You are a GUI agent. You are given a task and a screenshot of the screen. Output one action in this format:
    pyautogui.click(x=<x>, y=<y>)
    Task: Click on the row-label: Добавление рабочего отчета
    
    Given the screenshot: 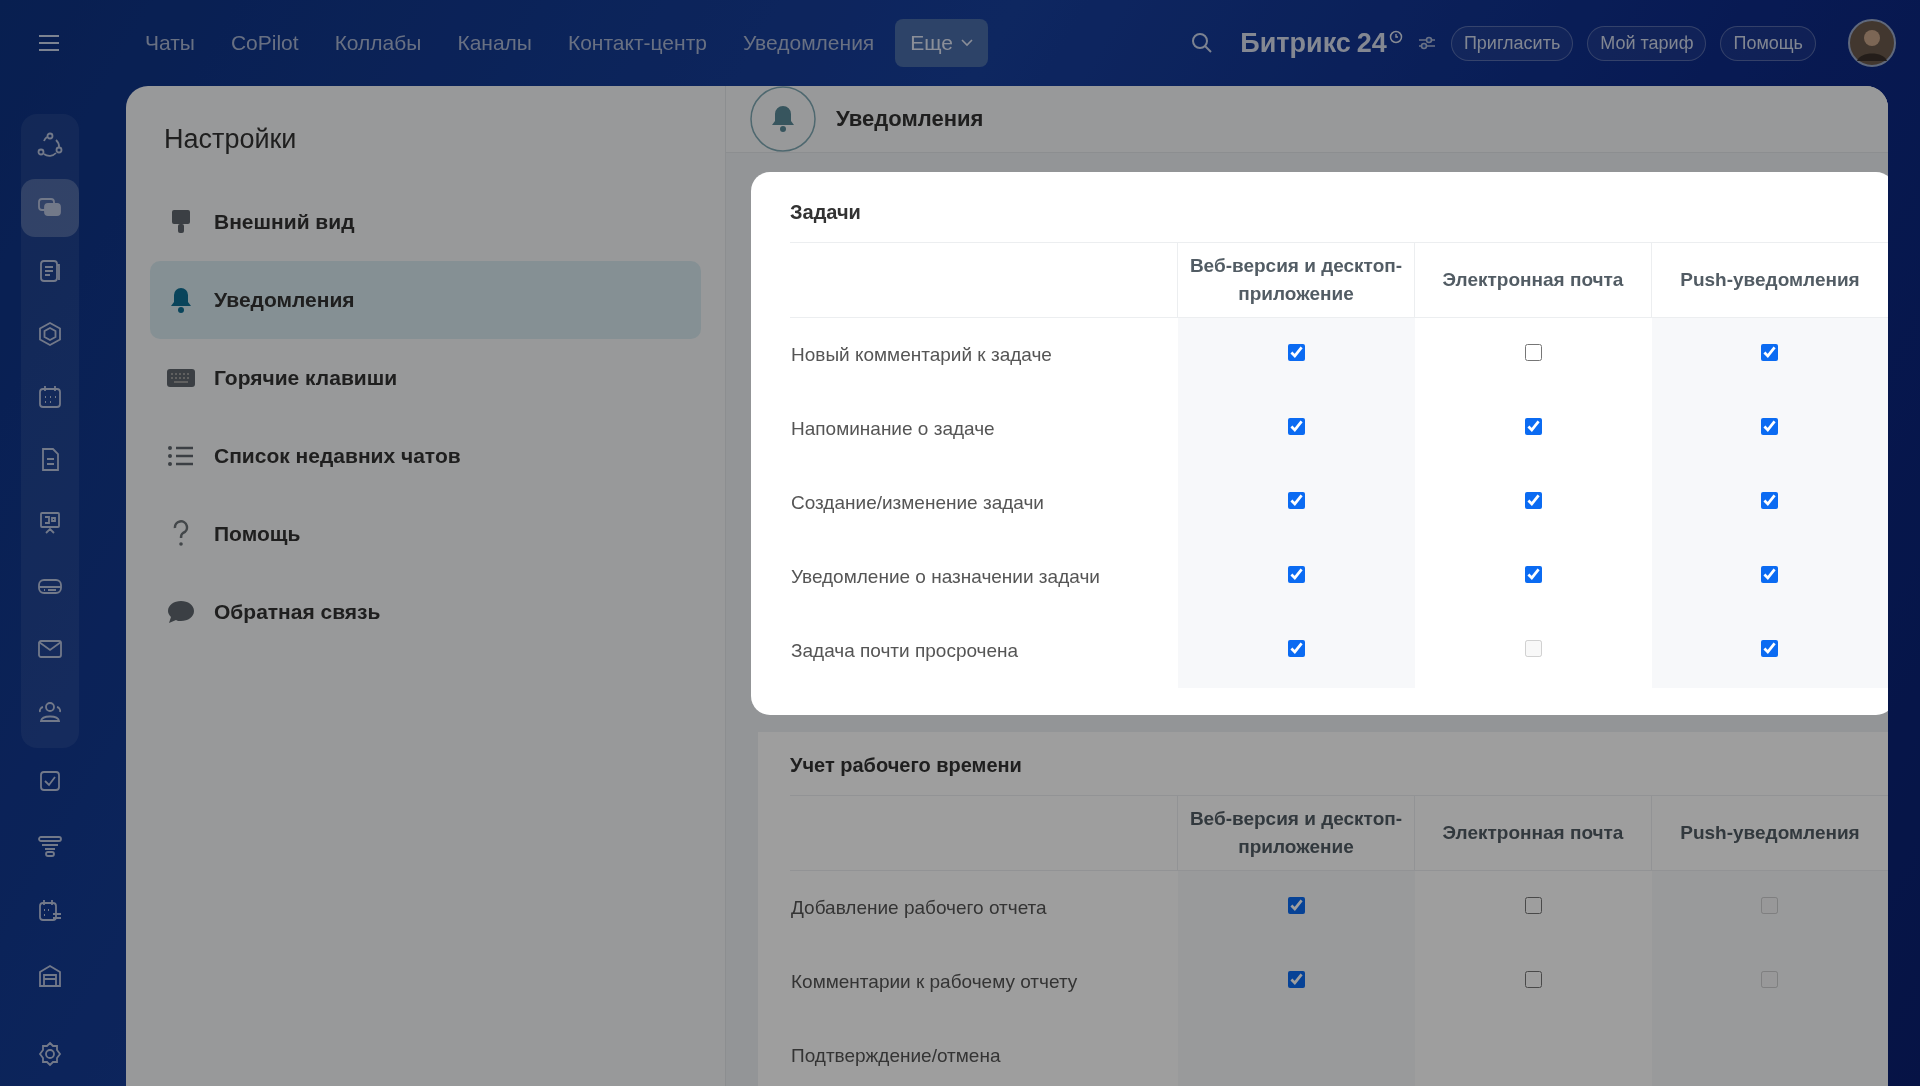 What is the action you would take?
    pyautogui.click(x=919, y=907)
    